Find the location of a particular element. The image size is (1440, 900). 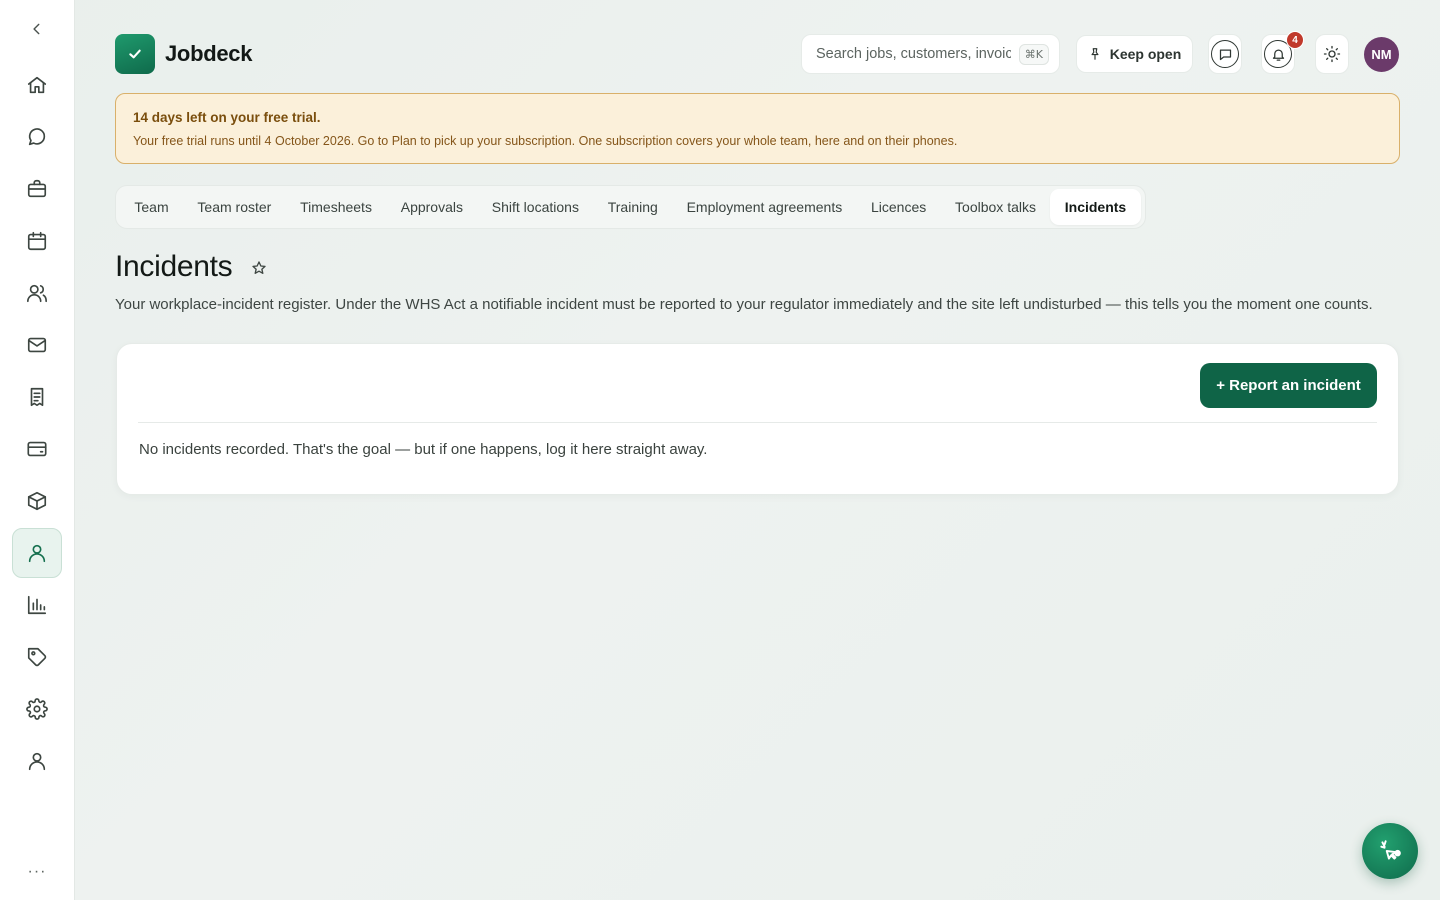

tab-incidents: Incidents is located at coordinates (1095, 207).